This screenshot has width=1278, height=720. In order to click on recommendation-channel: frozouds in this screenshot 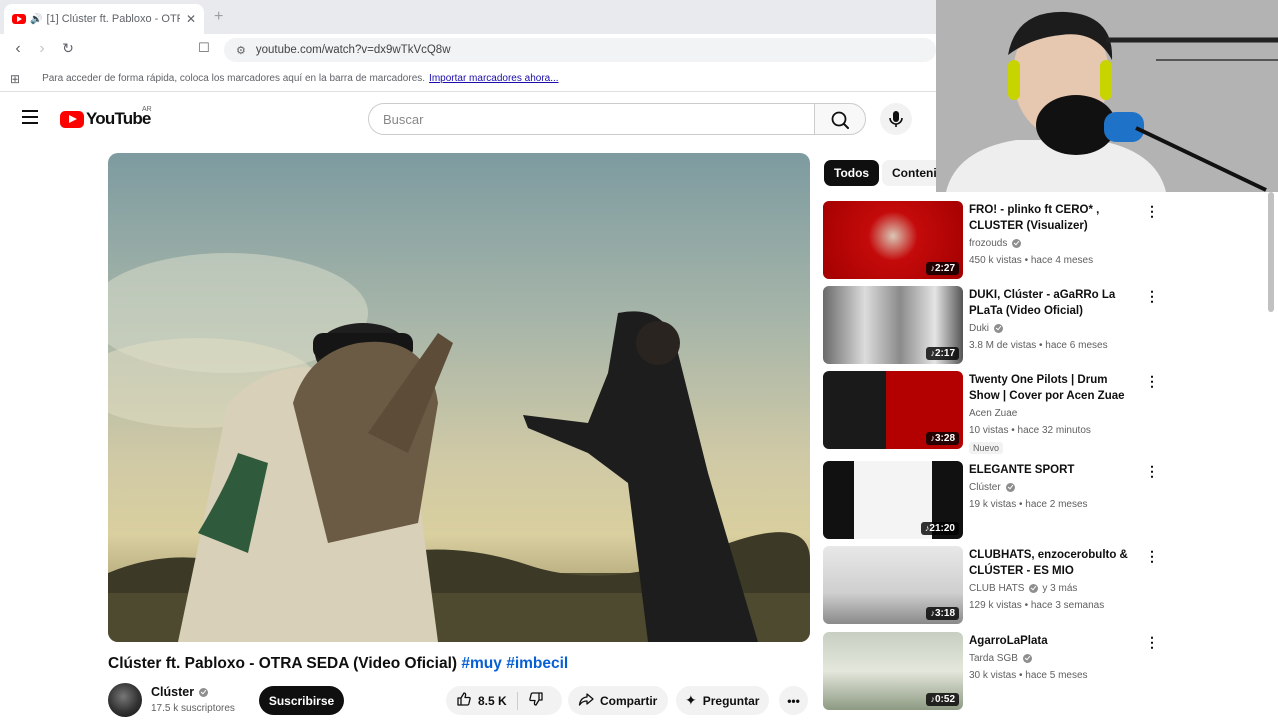, I will do `click(995, 243)`.